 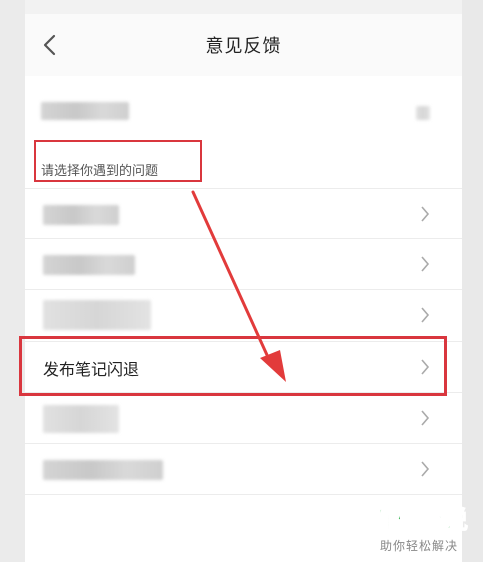 What do you see at coordinates (418, 546) in the screenshot?
I see `watermark-tagline: 助你轻松解决` at bounding box center [418, 546].